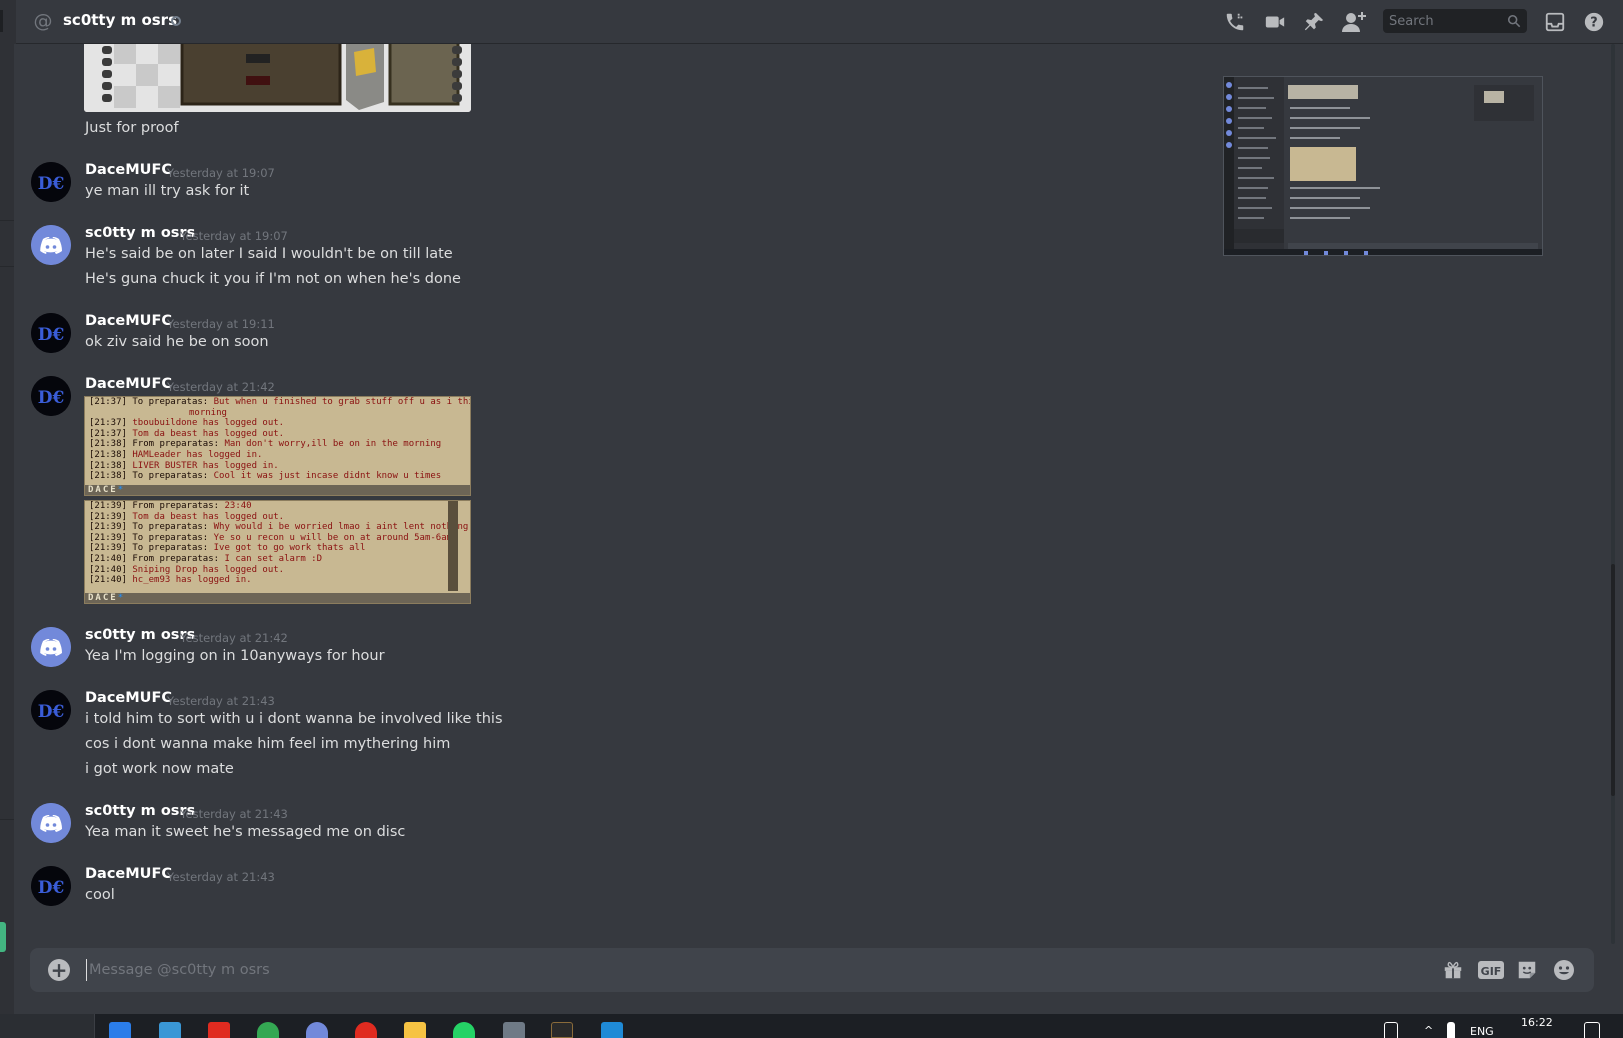  What do you see at coordinates (1613, 680) in the screenshot?
I see `scrollbar-thumb` at bounding box center [1613, 680].